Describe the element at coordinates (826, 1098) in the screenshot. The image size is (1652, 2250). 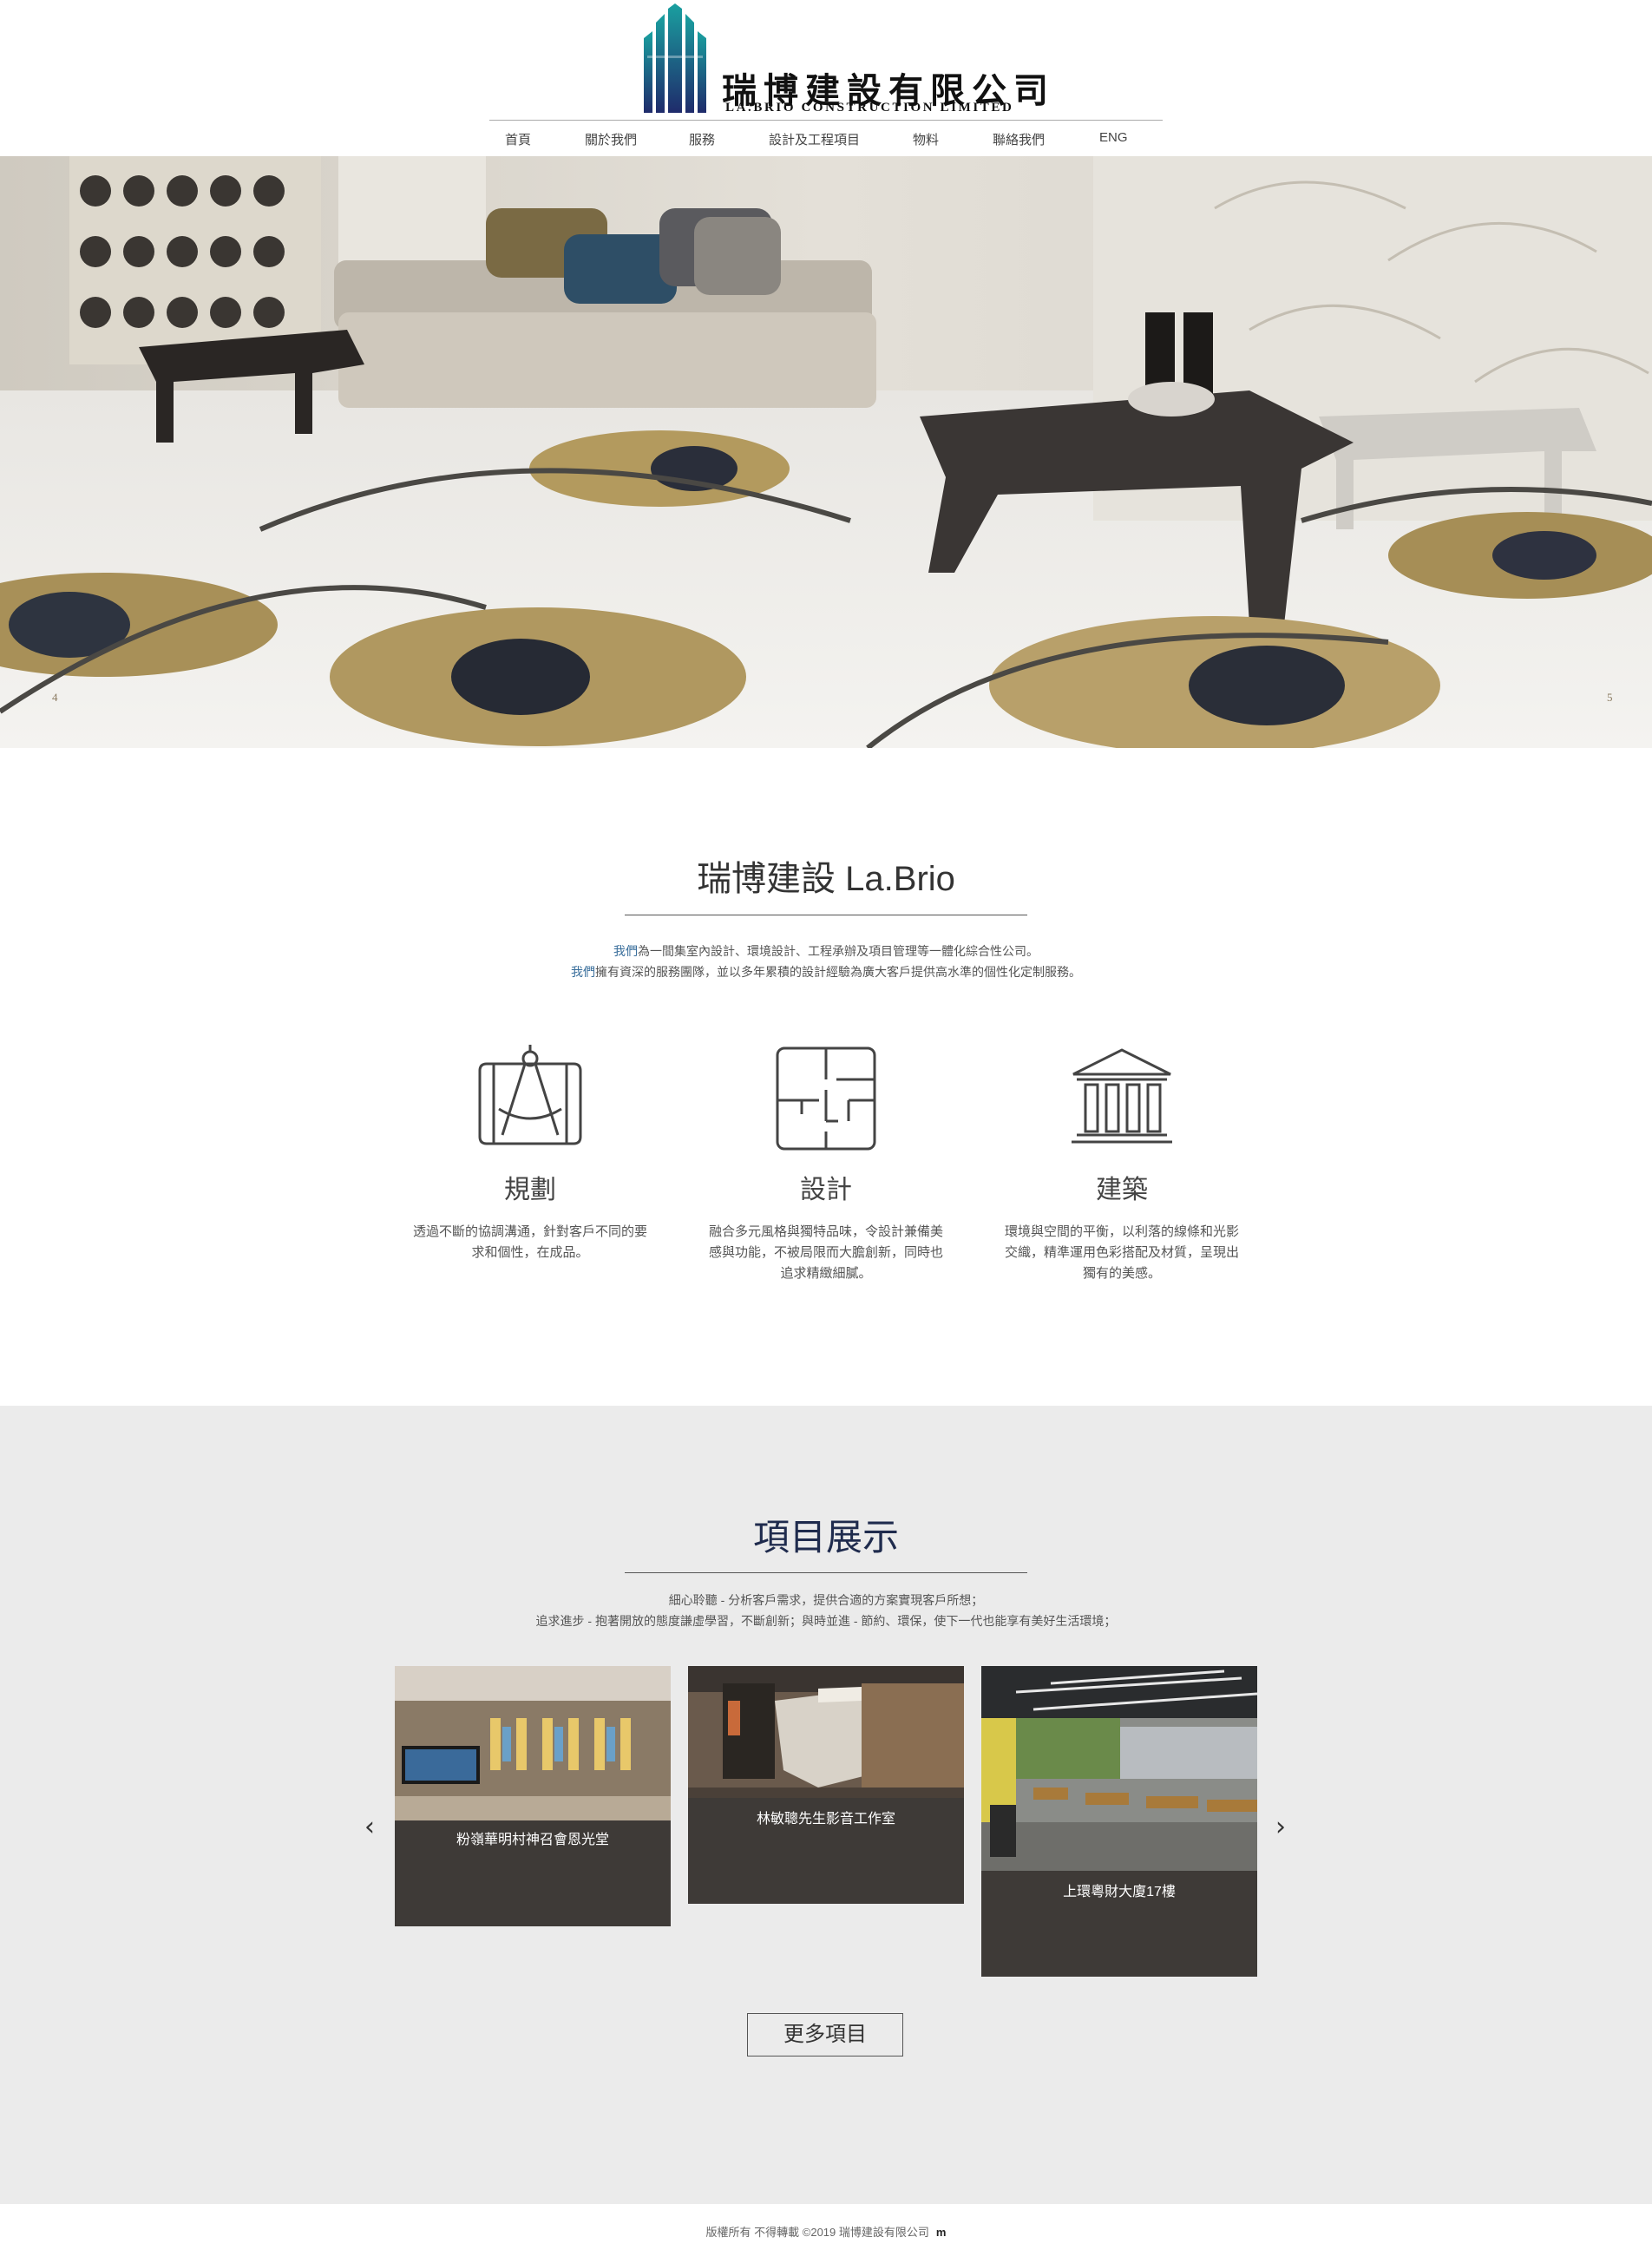
I see `floor-plan-icon` at that location.